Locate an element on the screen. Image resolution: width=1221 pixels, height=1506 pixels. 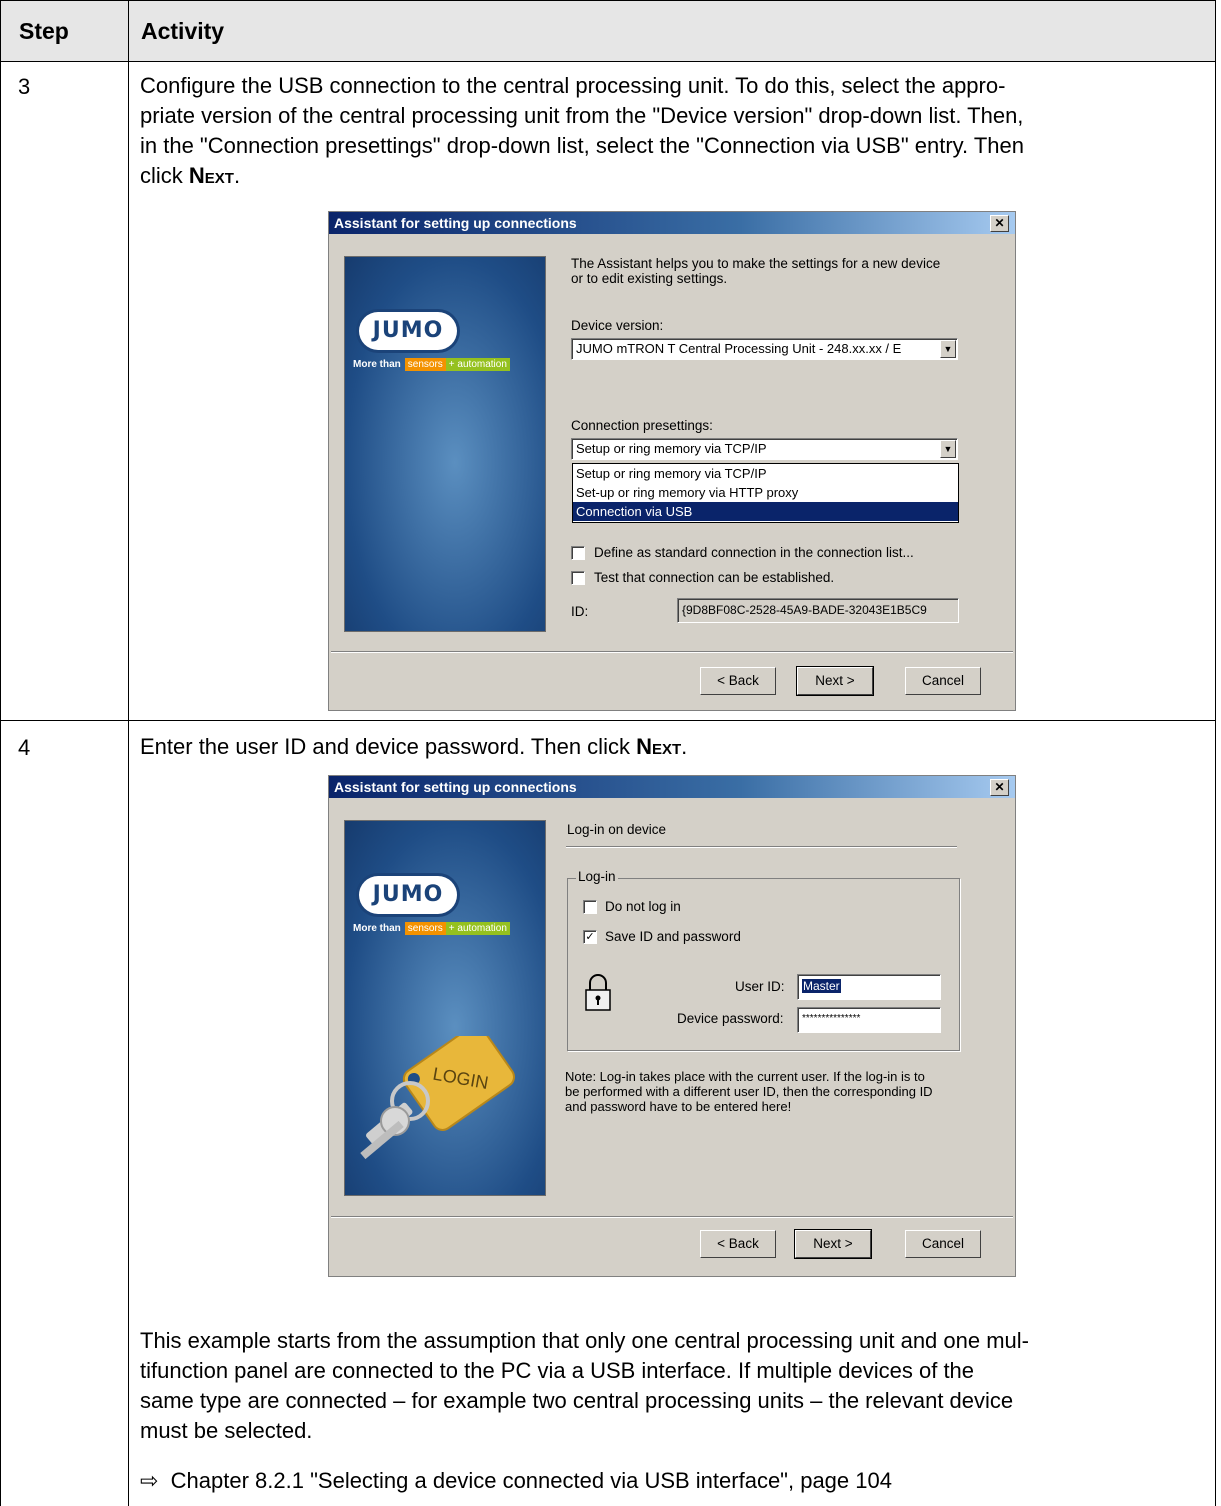
presettings-select: Setup or ring memory via TCP/IP ▼ is located at coordinates (764, 449).